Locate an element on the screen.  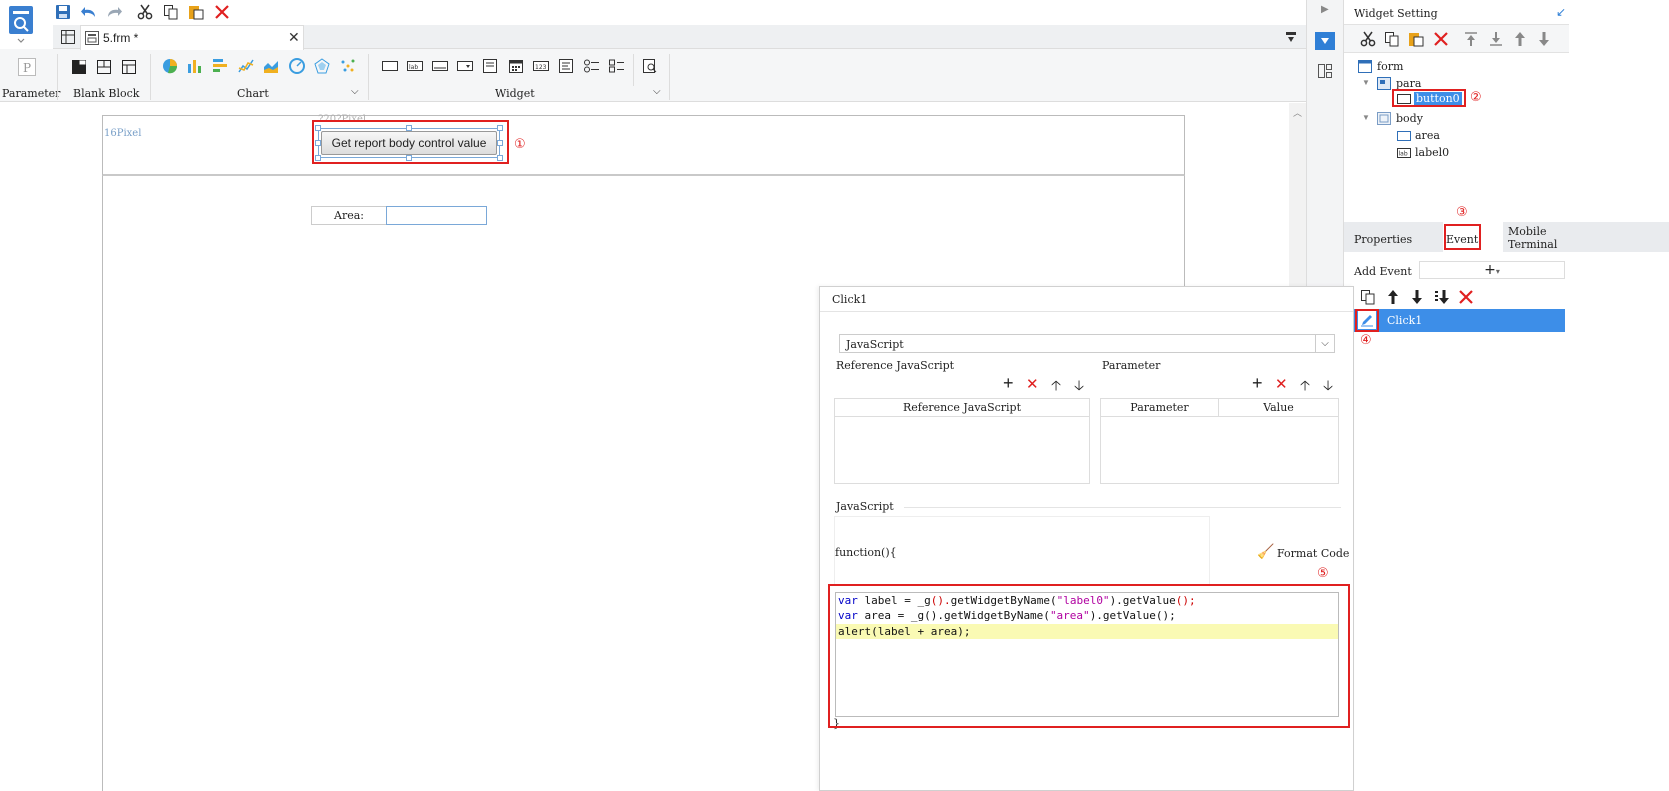
event-list-item-label: Click1 is located at coordinates (1405, 320).